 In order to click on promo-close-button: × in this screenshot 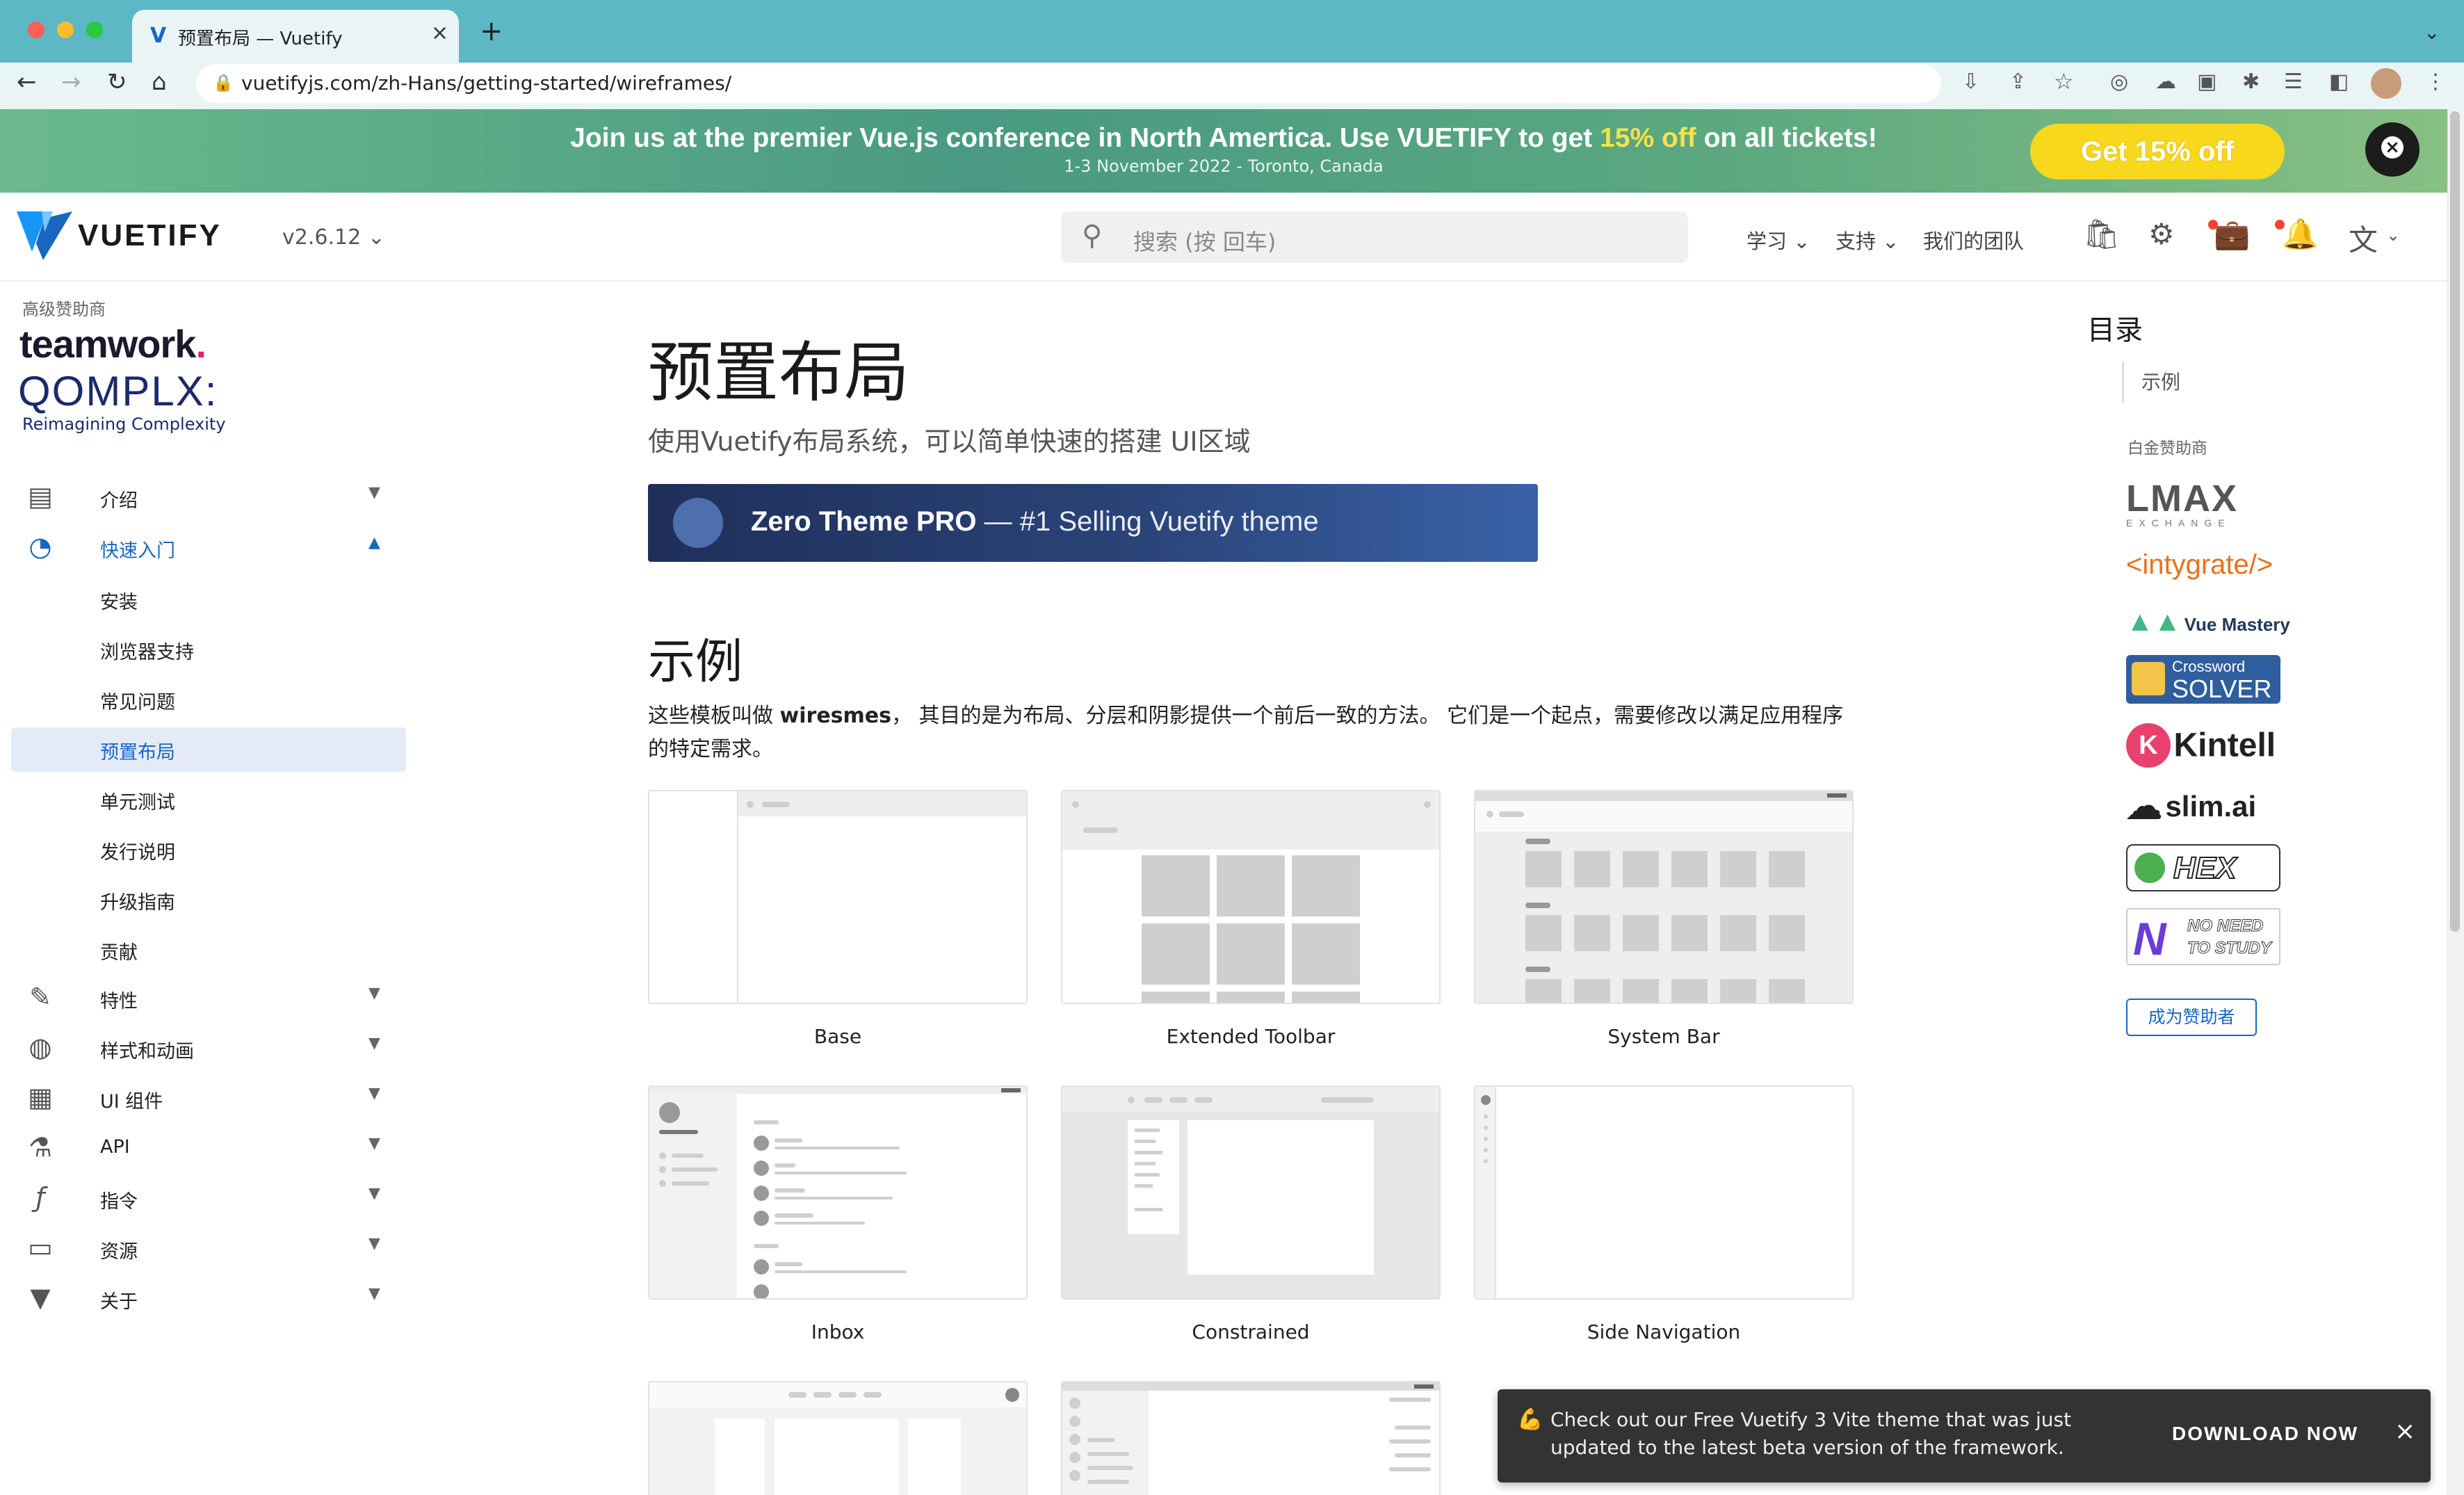, I will do `click(2392, 149)`.